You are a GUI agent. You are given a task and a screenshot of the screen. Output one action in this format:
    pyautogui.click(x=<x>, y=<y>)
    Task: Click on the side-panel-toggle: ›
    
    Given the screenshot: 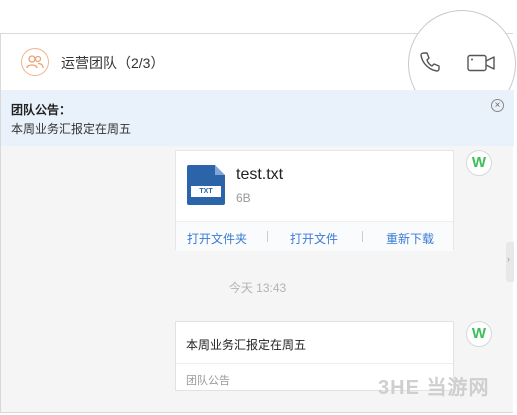 What is the action you would take?
    pyautogui.click(x=510, y=262)
    